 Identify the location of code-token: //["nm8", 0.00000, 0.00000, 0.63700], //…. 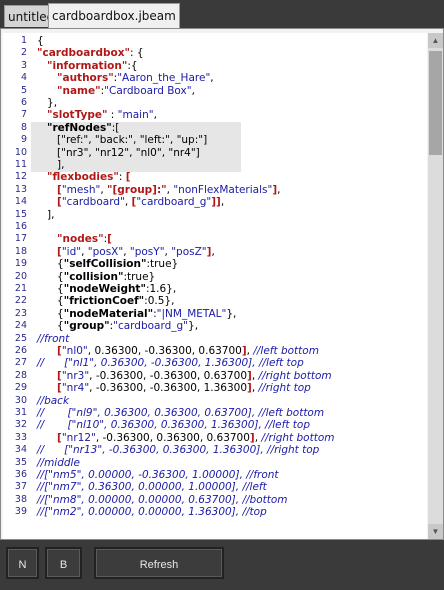
(162, 499).